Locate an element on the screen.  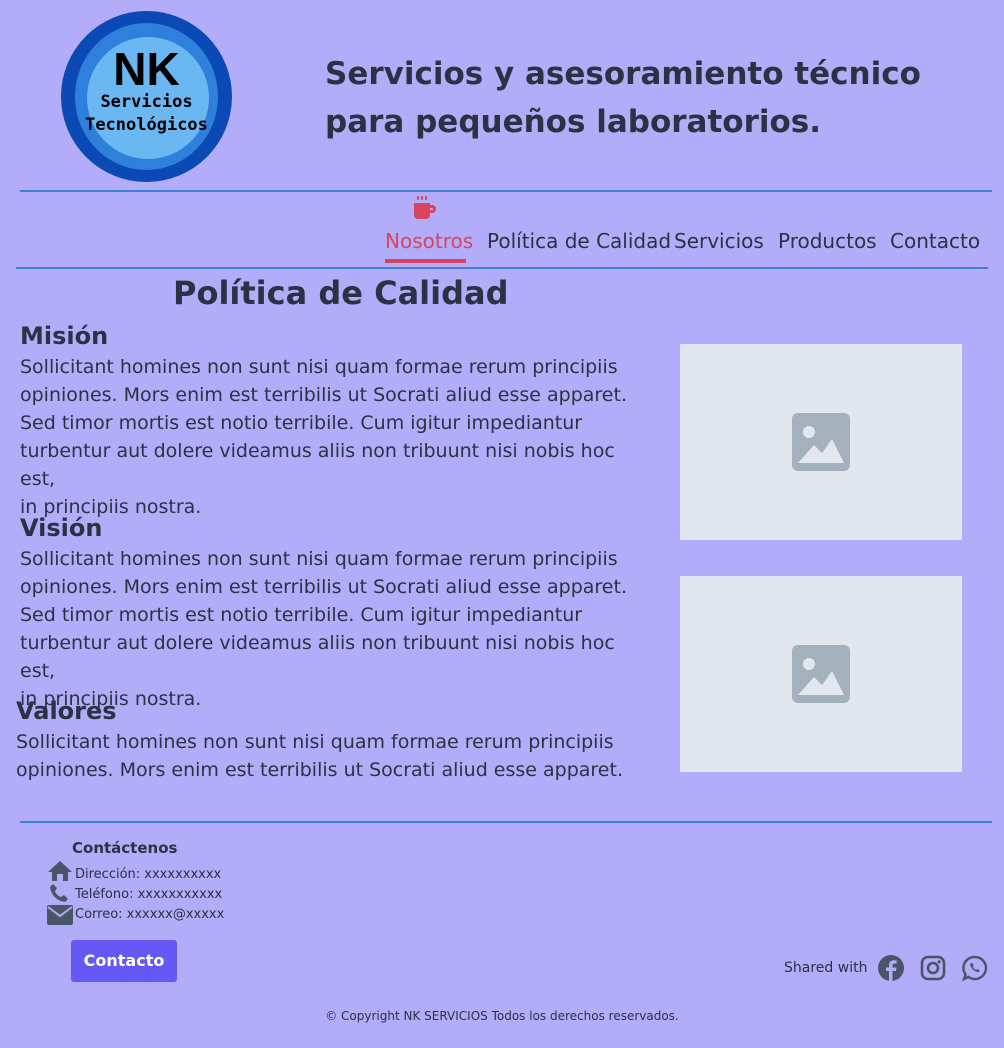
nav-item-servicios: Servicios is located at coordinates (719, 241).